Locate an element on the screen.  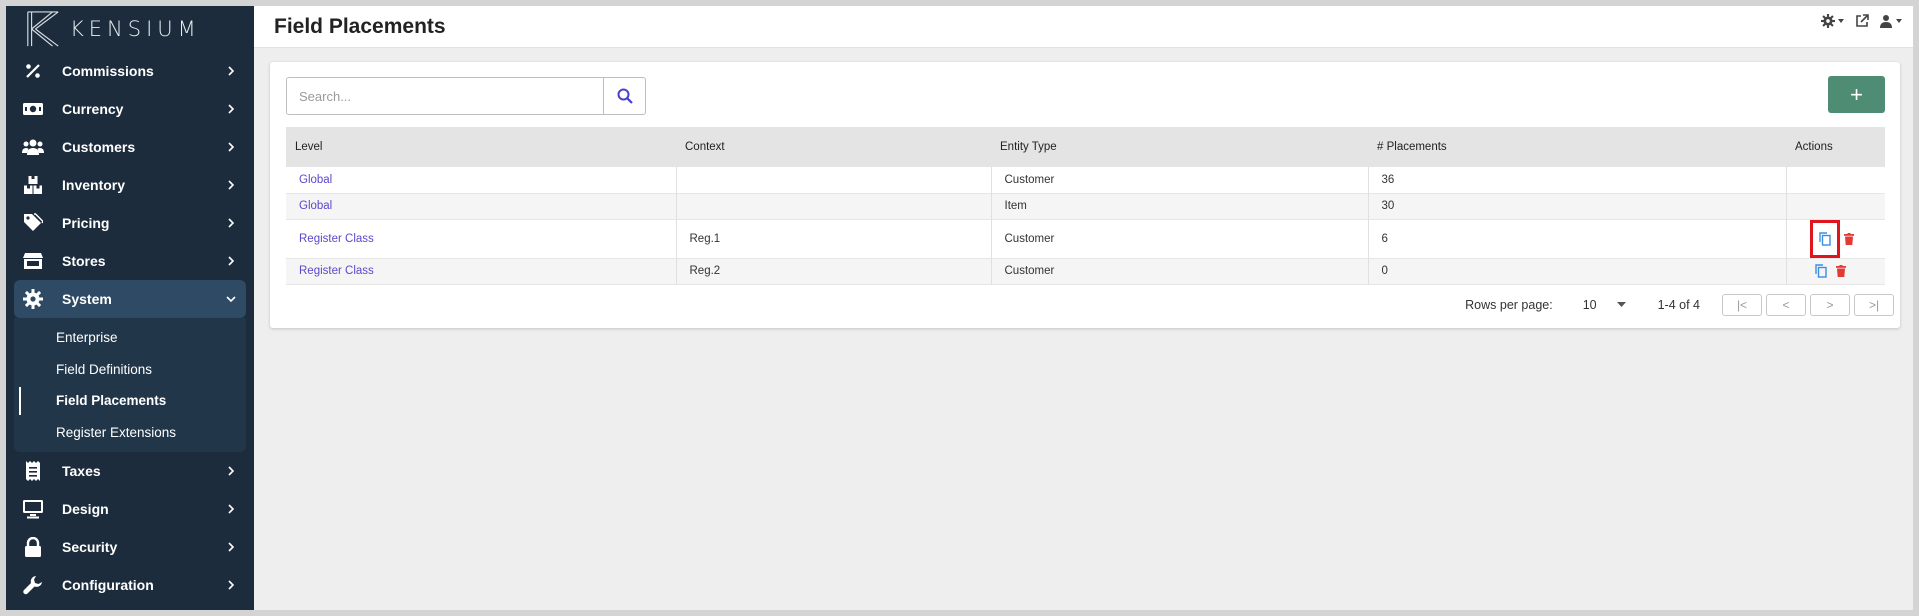
add-placement-button: + is located at coordinates (1856, 94).